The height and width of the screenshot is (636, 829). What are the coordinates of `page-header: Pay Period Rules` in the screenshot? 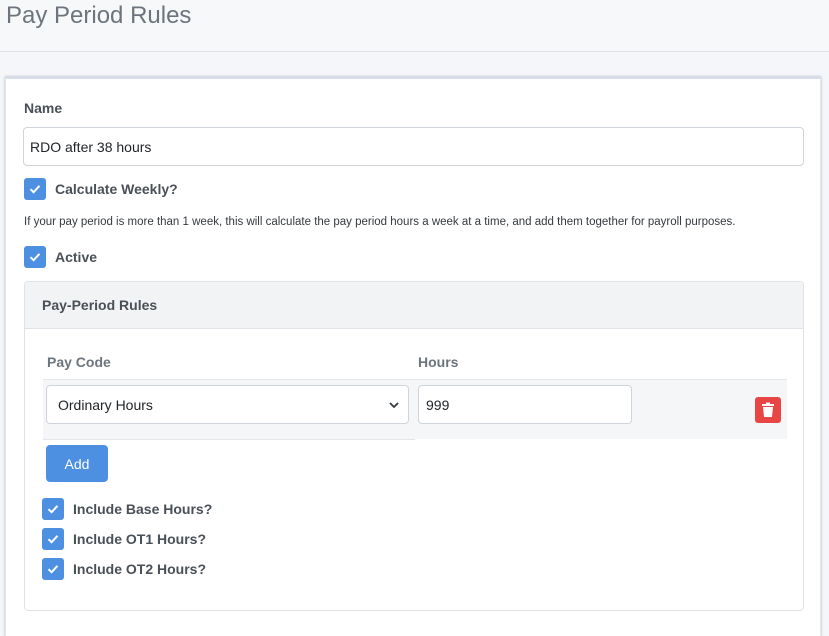 It's located at (414, 26).